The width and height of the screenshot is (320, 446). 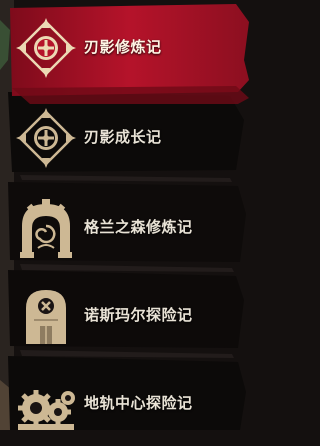 I want to click on menu-item-label: 刃影修炼记, so click(x=123, y=47).